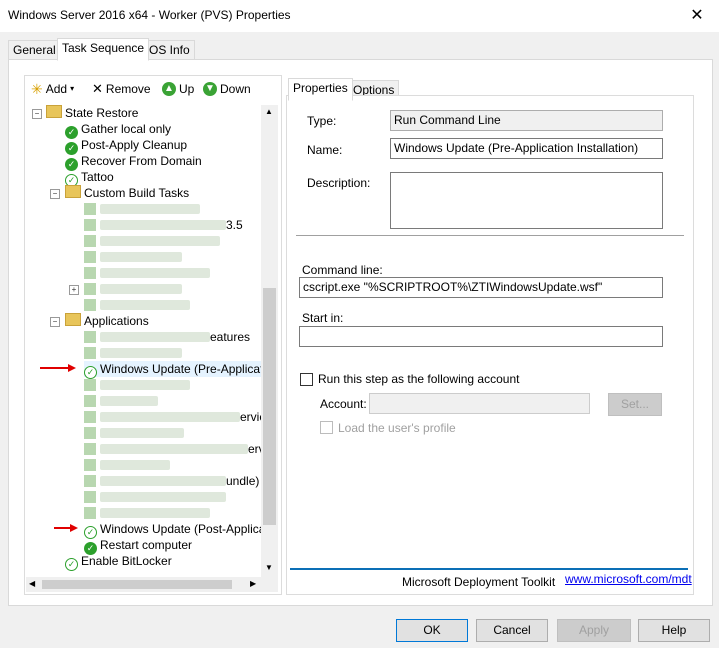  What do you see at coordinates (133, 162) in the screenshot?
I see `tree-item-recover: ✓ Recover From Domain` at bounding box center [133, 162].